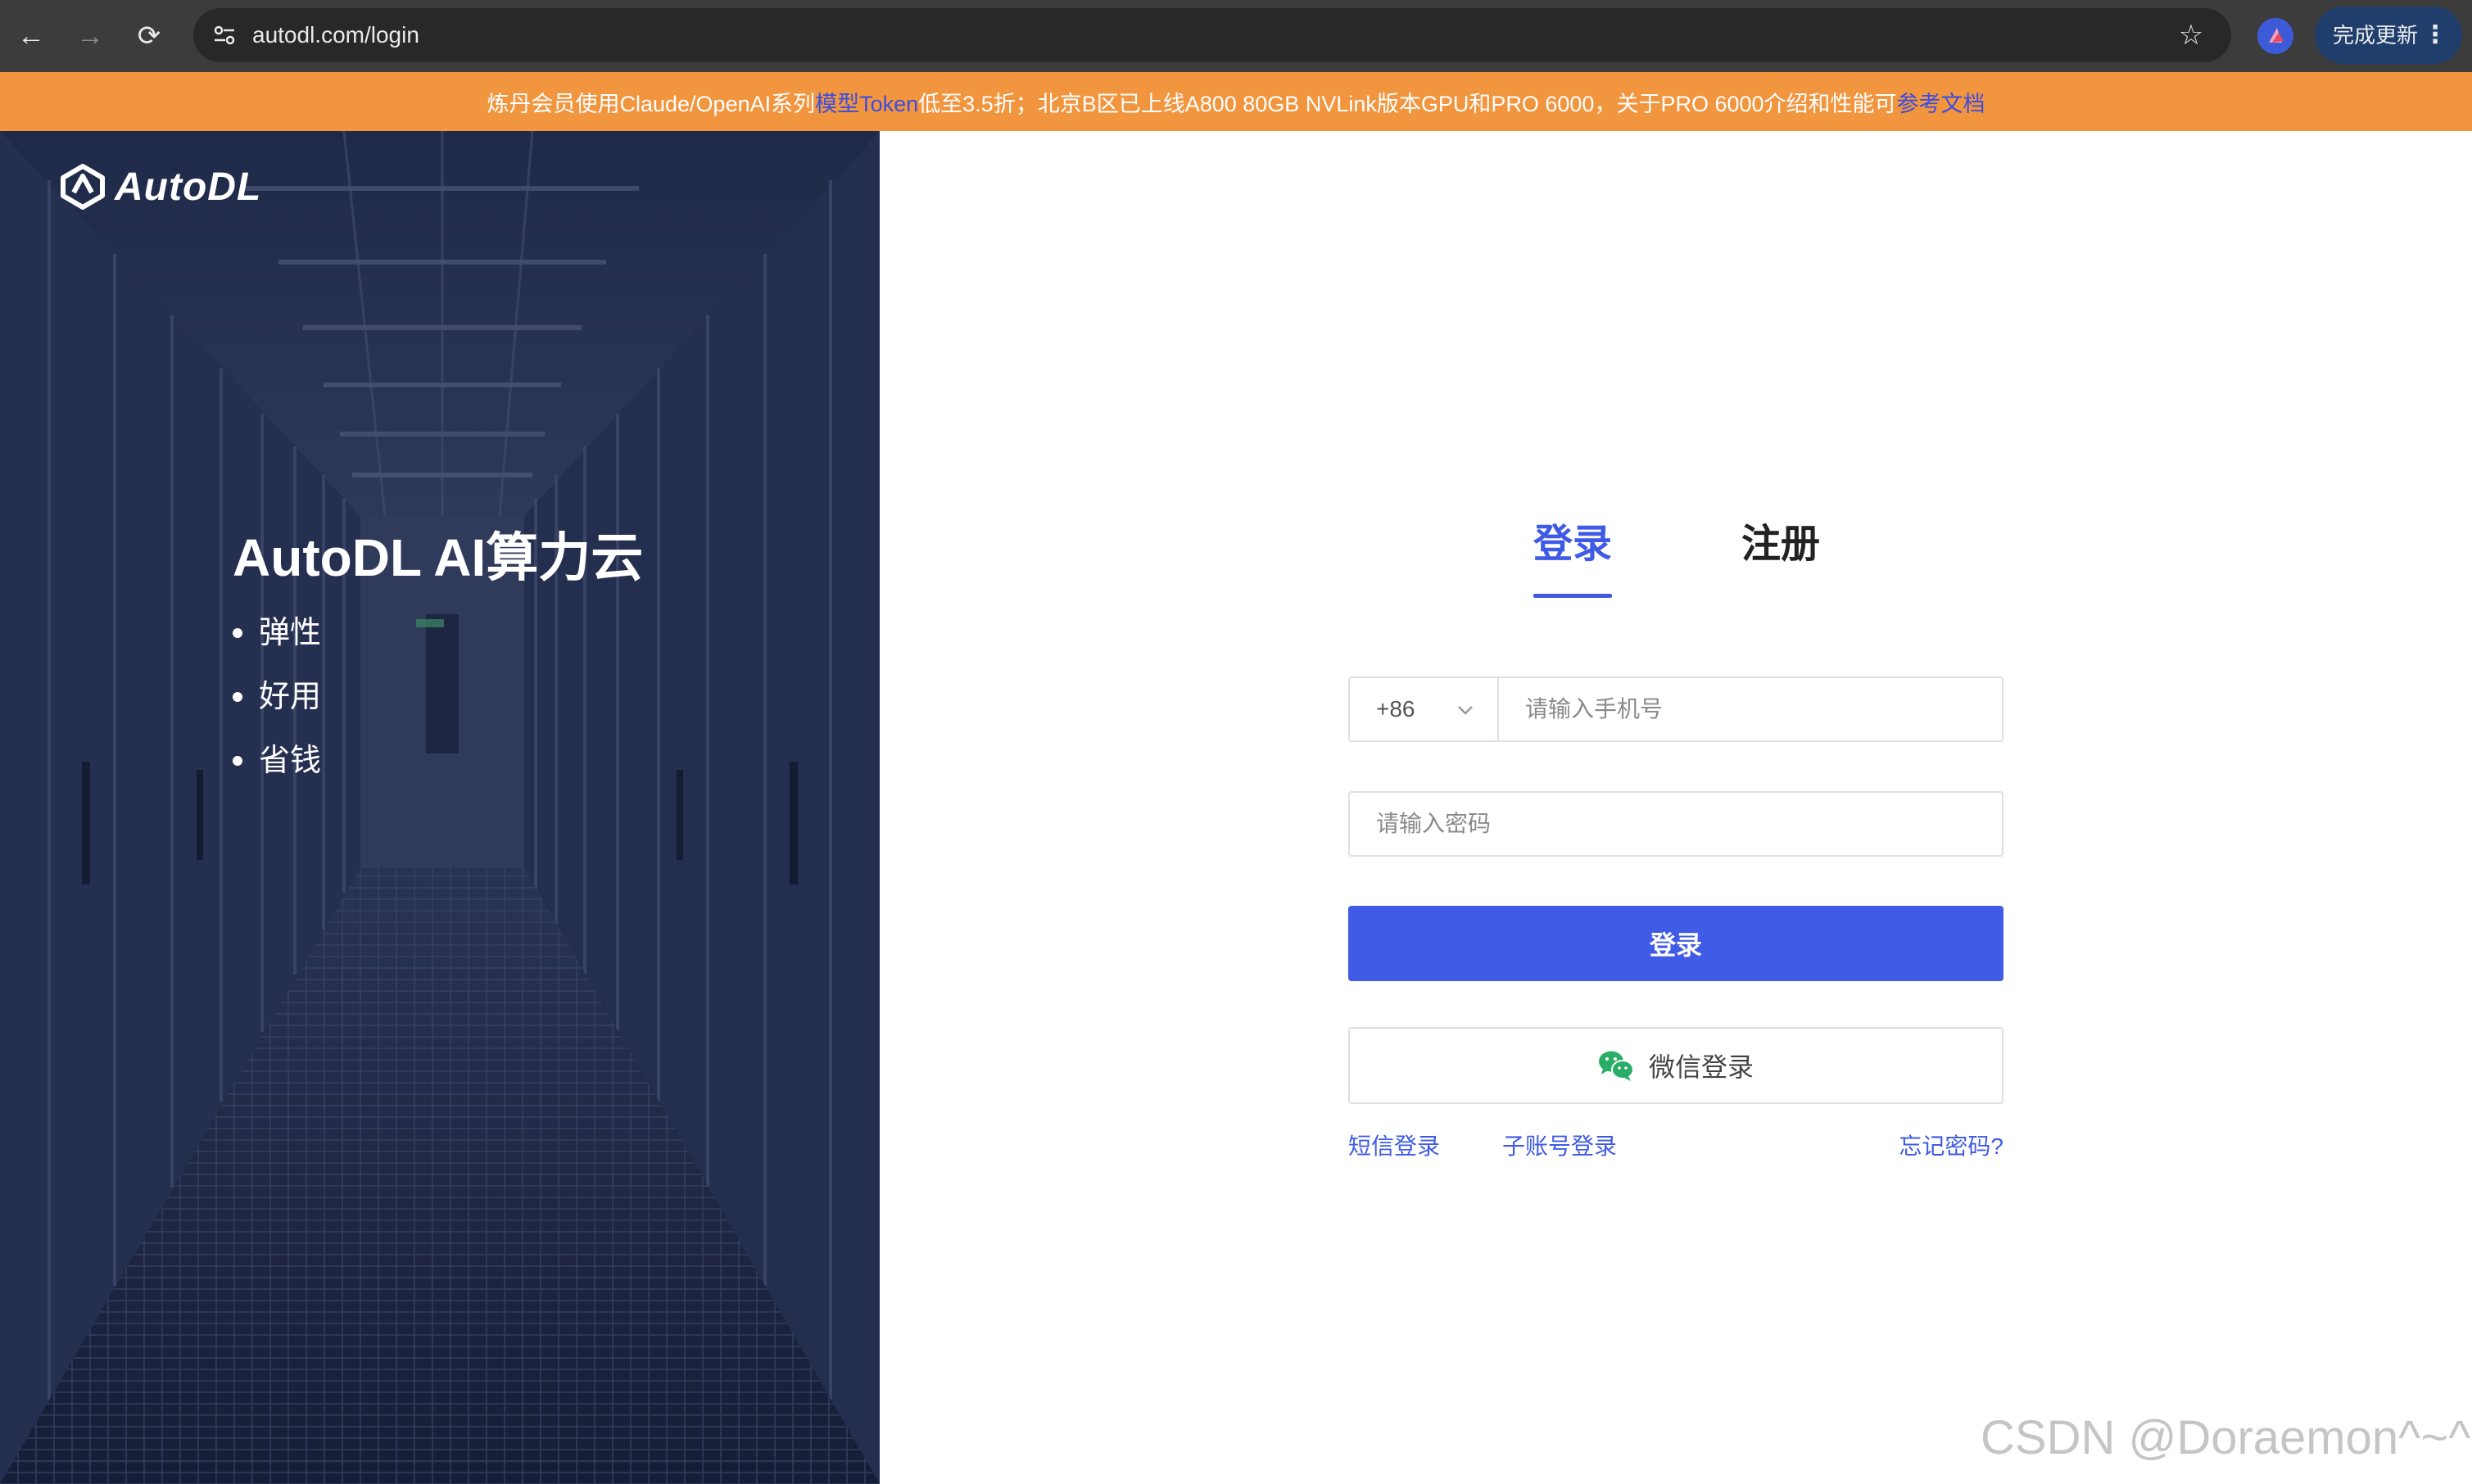  Describe the element at coordinates (1780, 553) in the screenshot. I see `tab-register: 注册` at that location.